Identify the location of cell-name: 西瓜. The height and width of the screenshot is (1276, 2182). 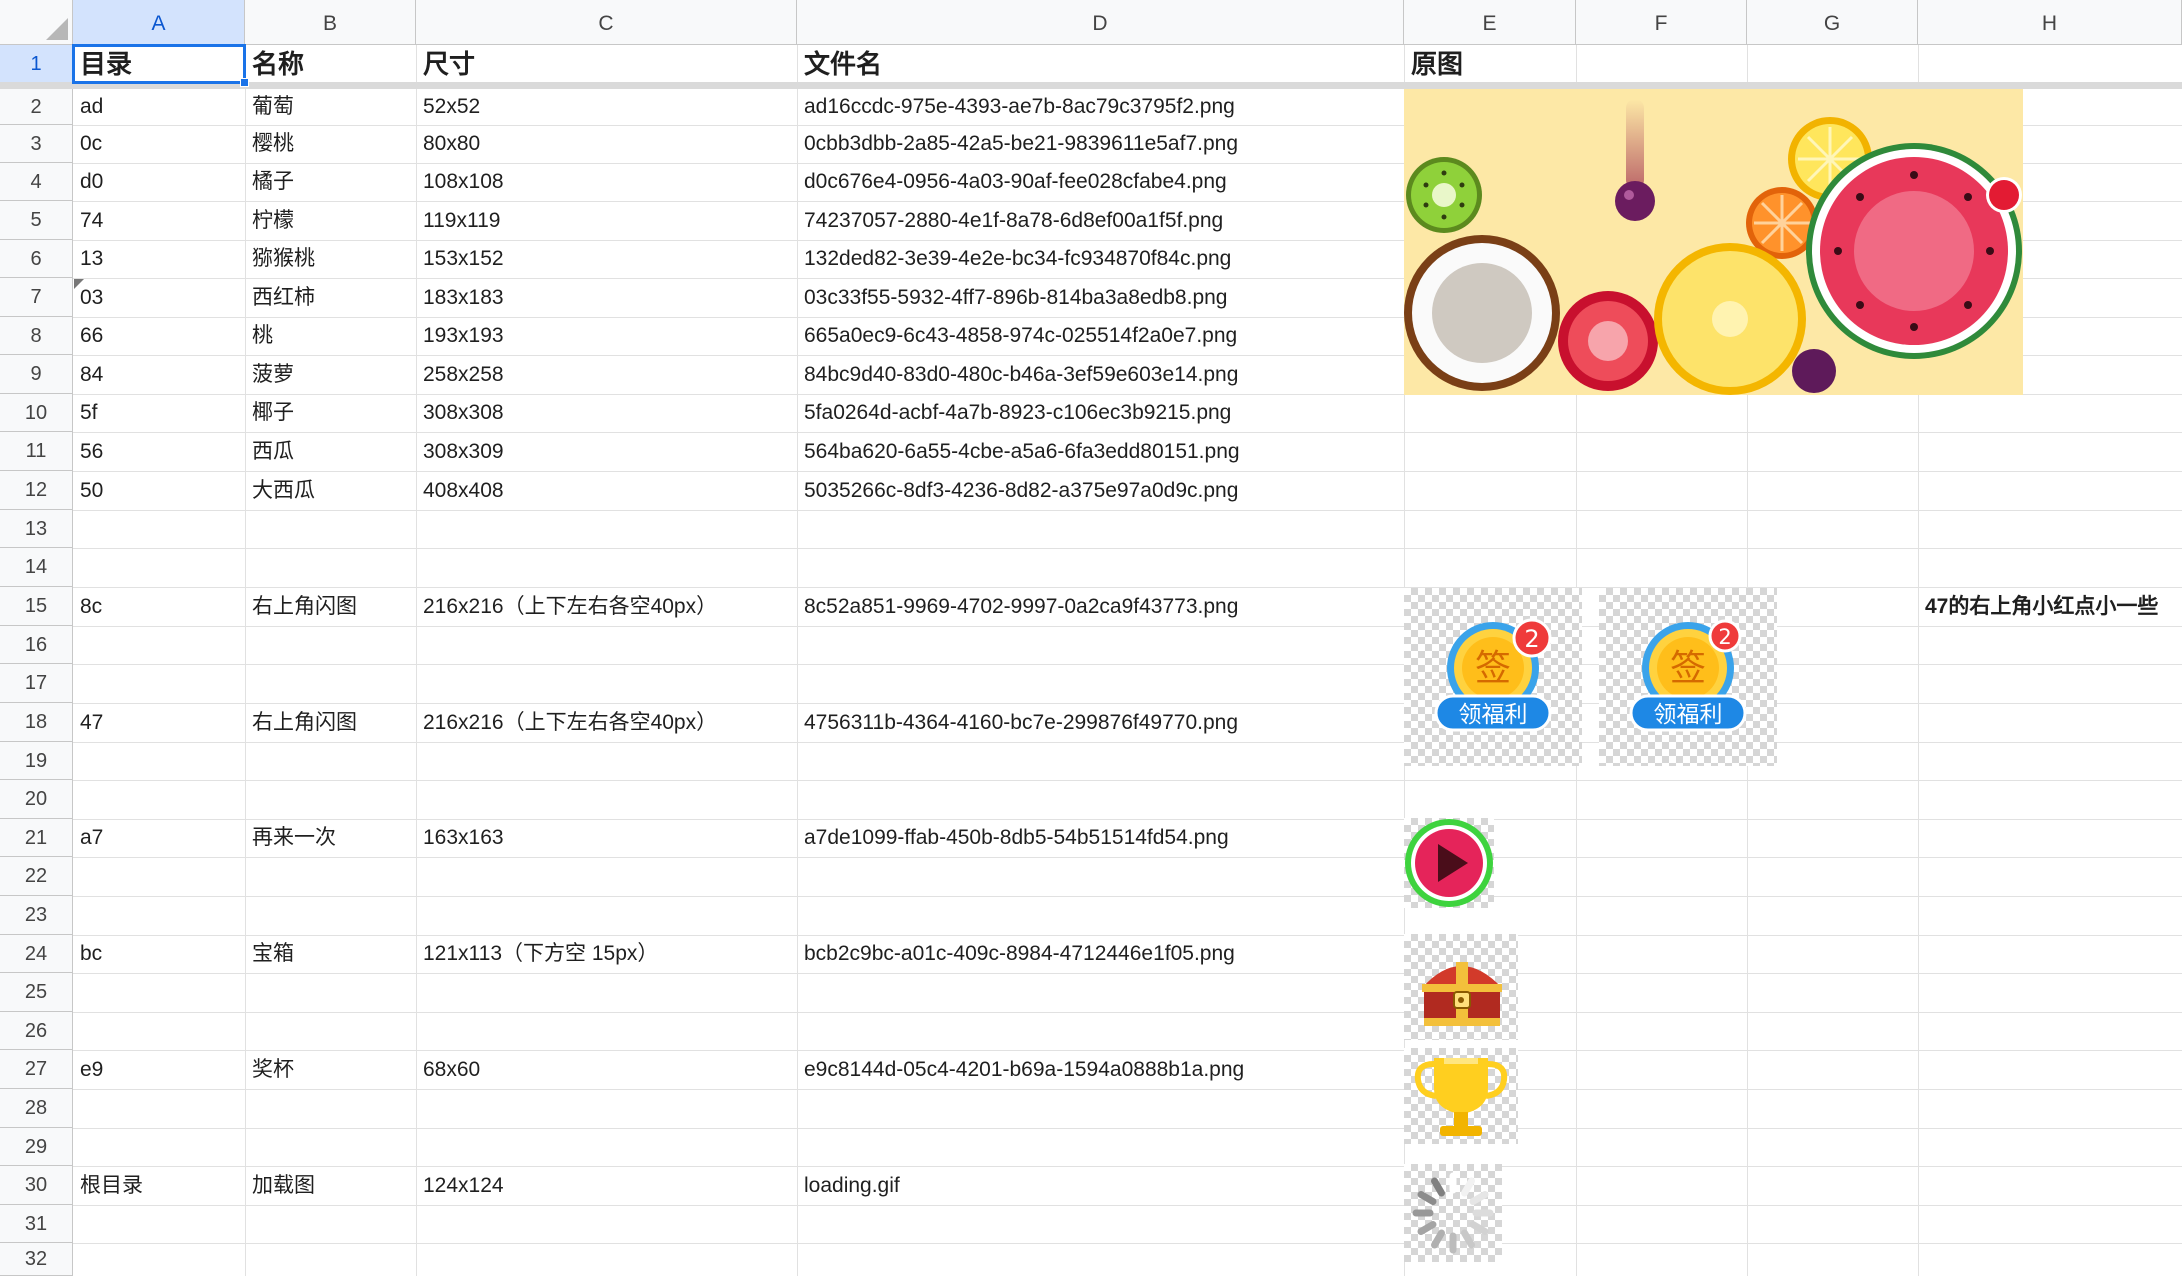
(269, 451).